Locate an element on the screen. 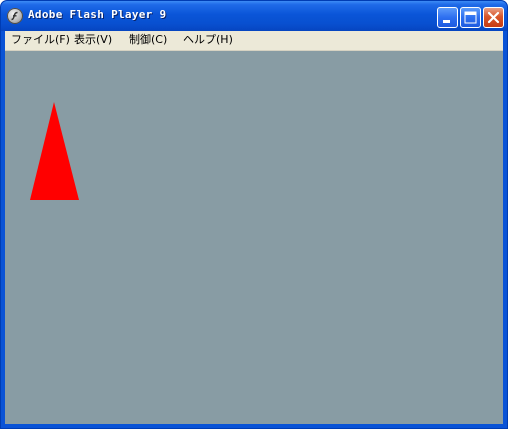  menu-control: 制御(C) is located at coordinates (148, 40).